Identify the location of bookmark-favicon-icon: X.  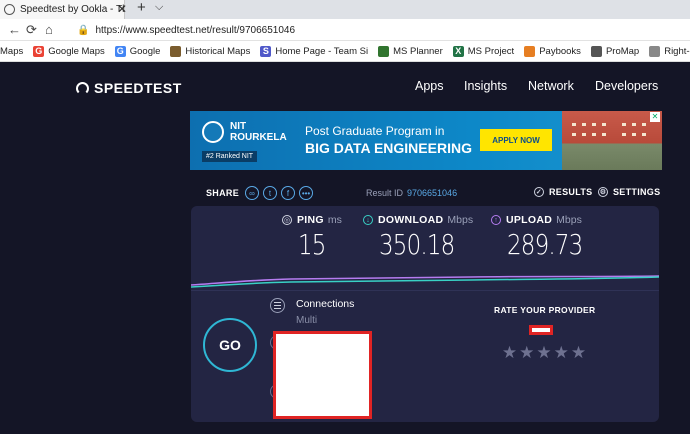
(458, 51).